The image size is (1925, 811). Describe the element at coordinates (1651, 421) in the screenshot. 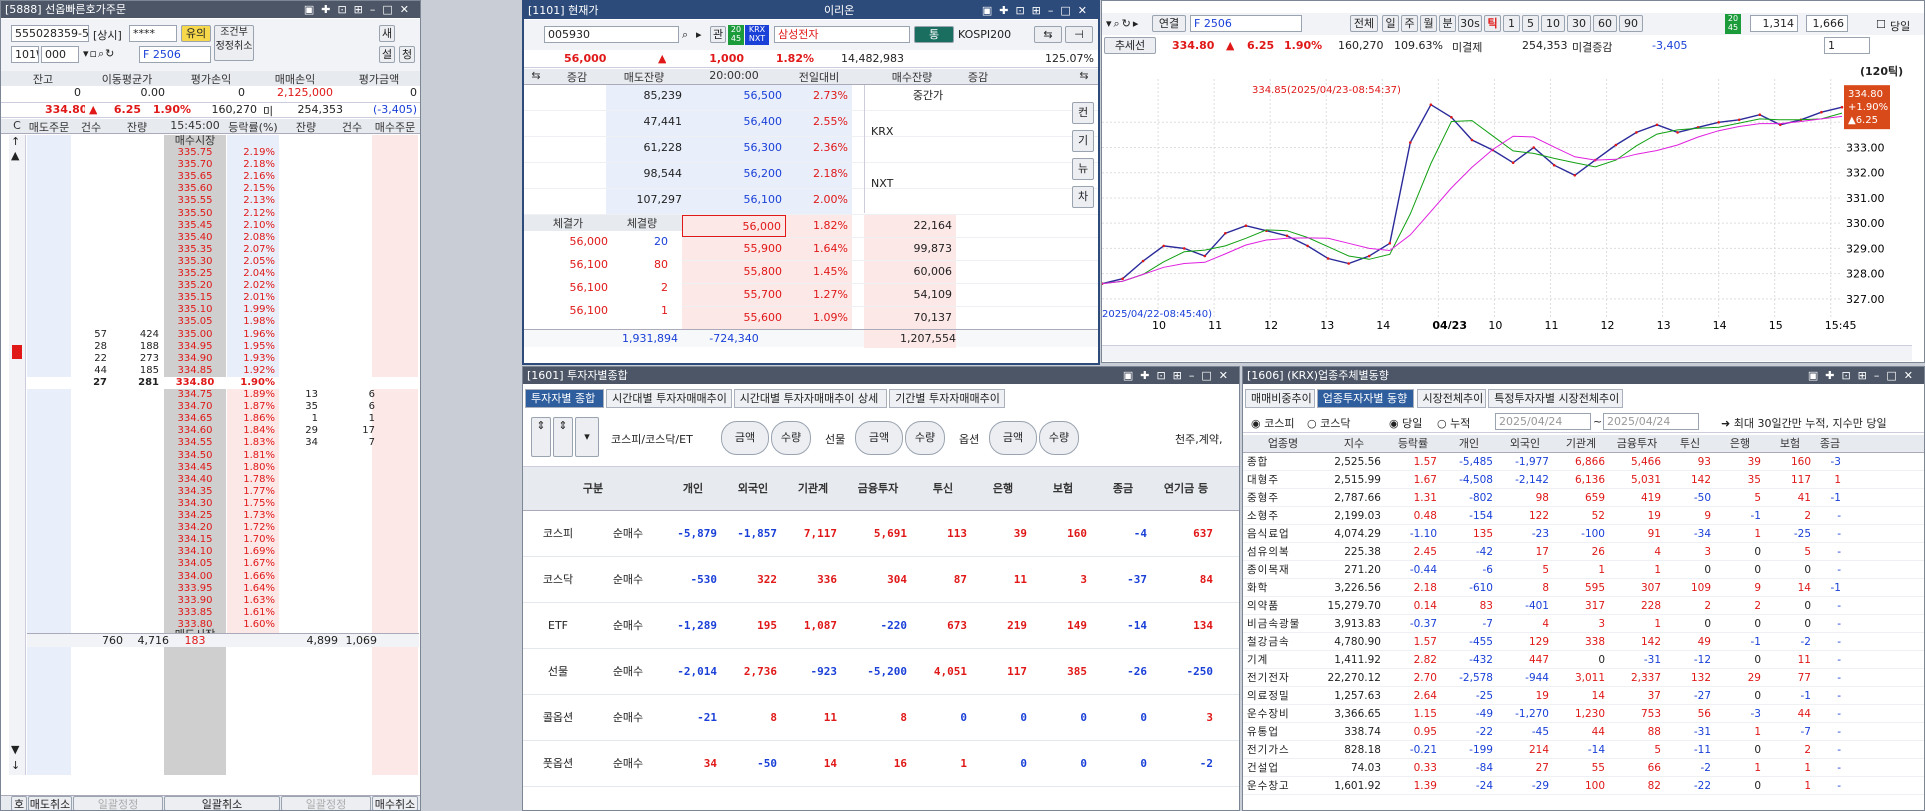

I see `date-to-input: 2025/04/24` at that location.